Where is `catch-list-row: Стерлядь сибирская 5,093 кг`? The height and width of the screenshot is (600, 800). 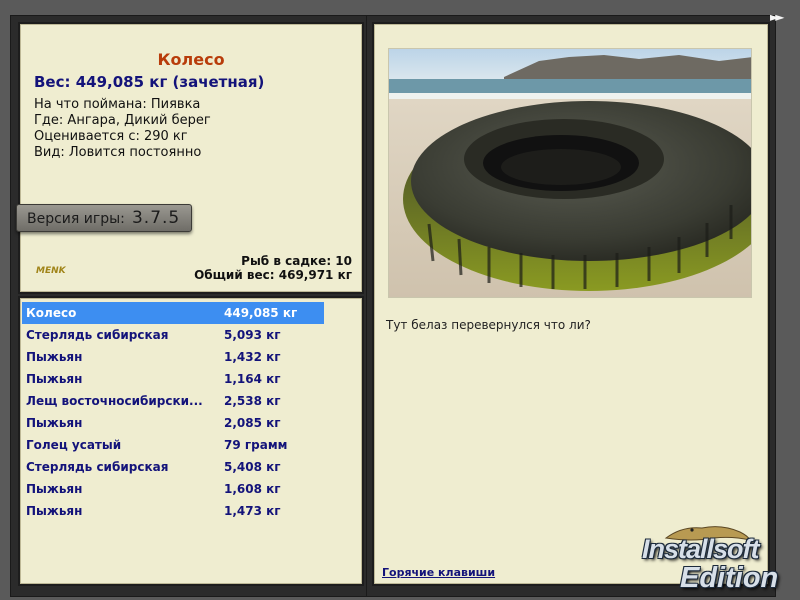
catch-list-row: Стерлядь сибирская 5,093 кг is located at coordinates (173, 335).